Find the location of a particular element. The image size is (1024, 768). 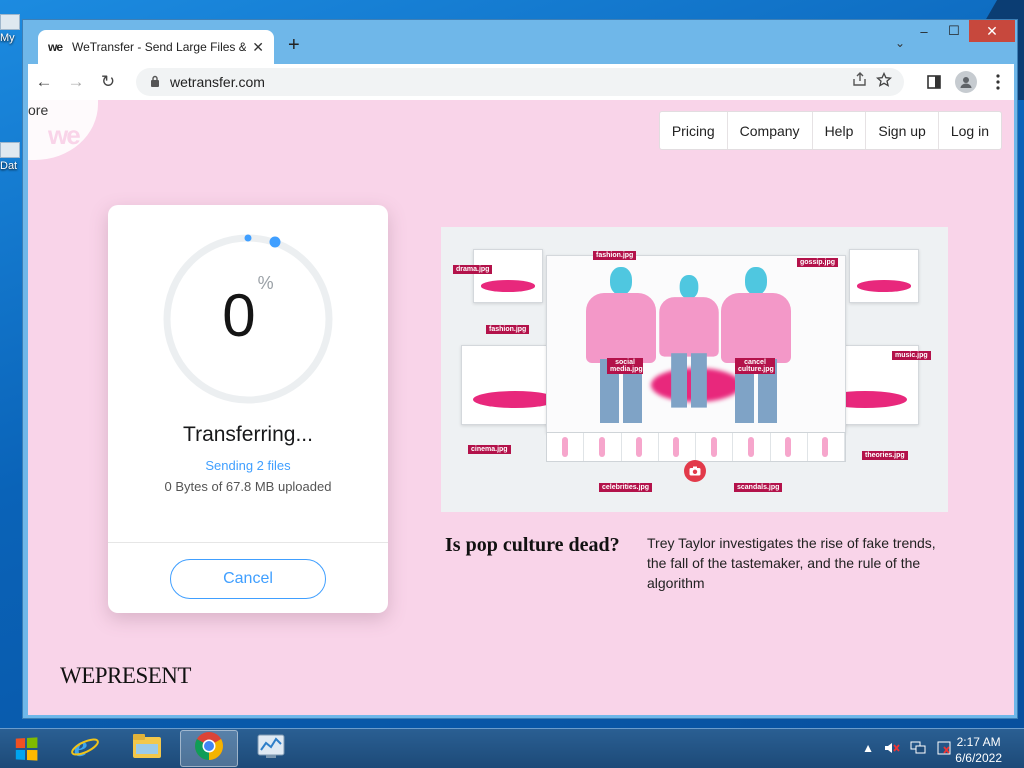

nav-help: Help is located at coordinates (840, 130).